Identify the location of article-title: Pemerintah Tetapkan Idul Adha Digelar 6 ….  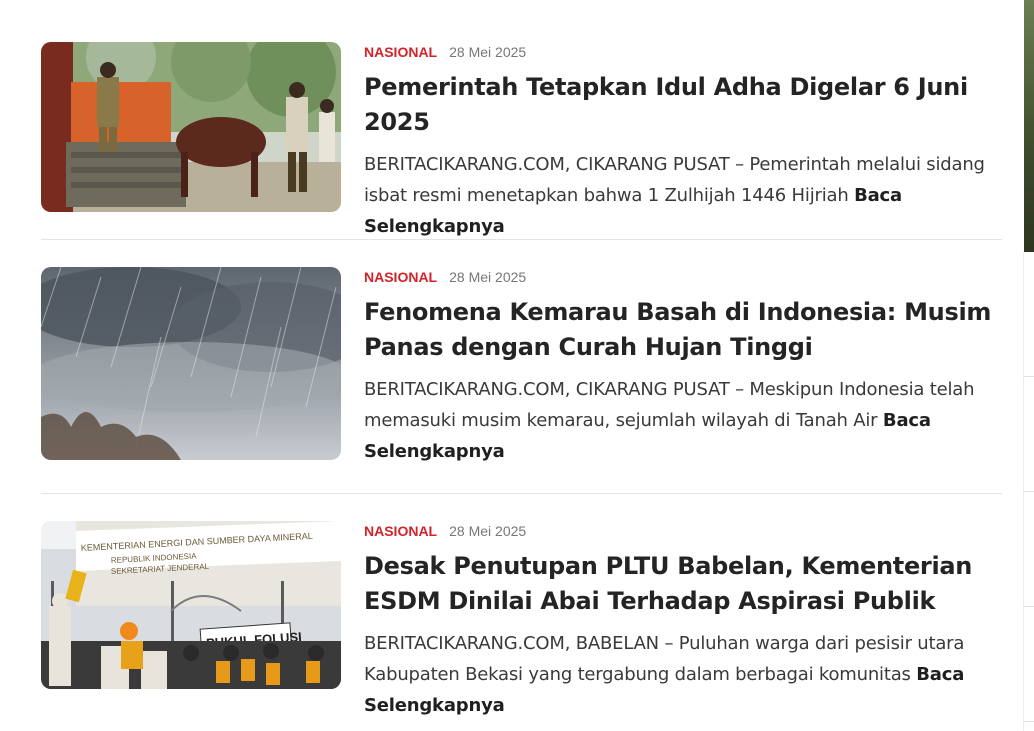
(684, 105).